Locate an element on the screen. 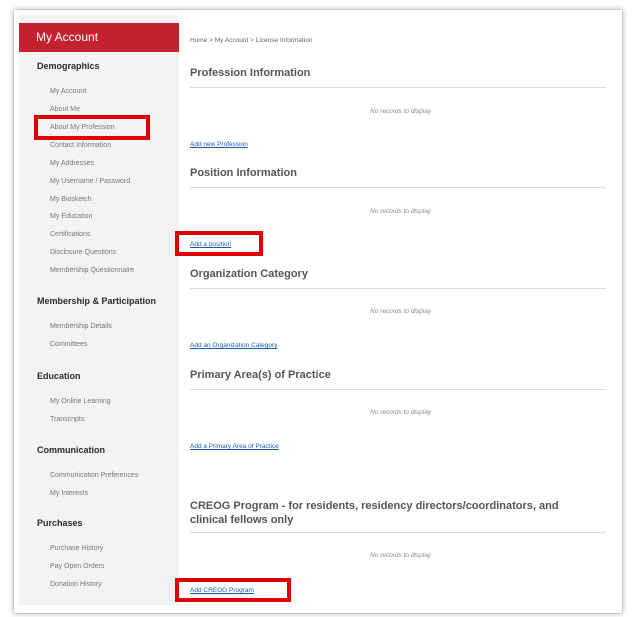  sidebar-item-membership-questionnaire: Membership Questionnaire is located at coordinates (92, 270).